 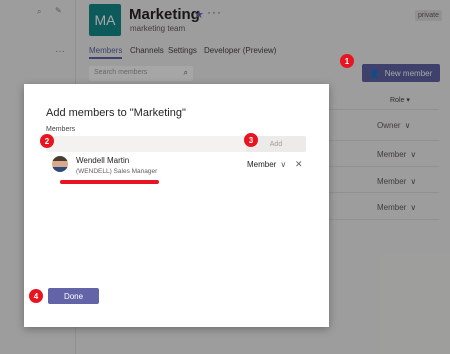 I want to click on callout-badge-2: 2, so click(x=47, y=141).